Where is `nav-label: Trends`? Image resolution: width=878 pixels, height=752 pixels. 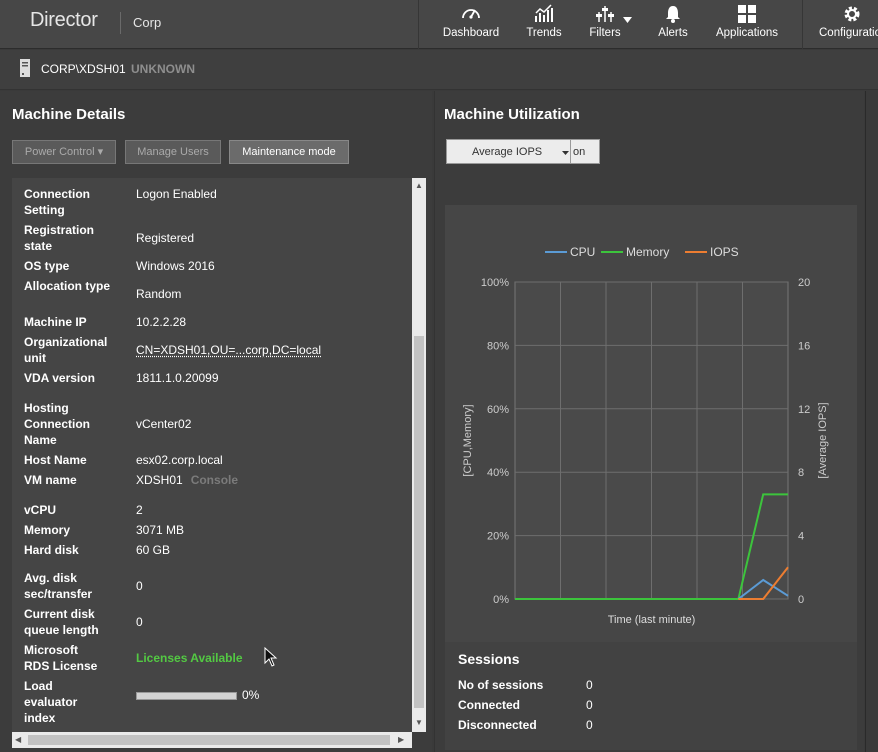
nav-label: Trends is located at coordinates (544, 33).